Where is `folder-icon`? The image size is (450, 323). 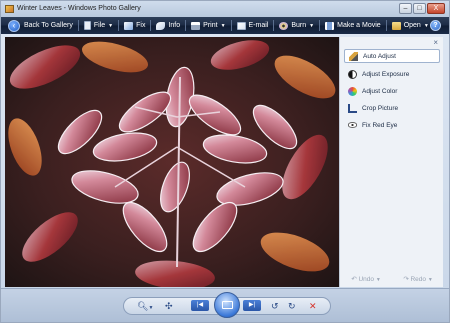 folder-icon is located at coordinates (396, 25).